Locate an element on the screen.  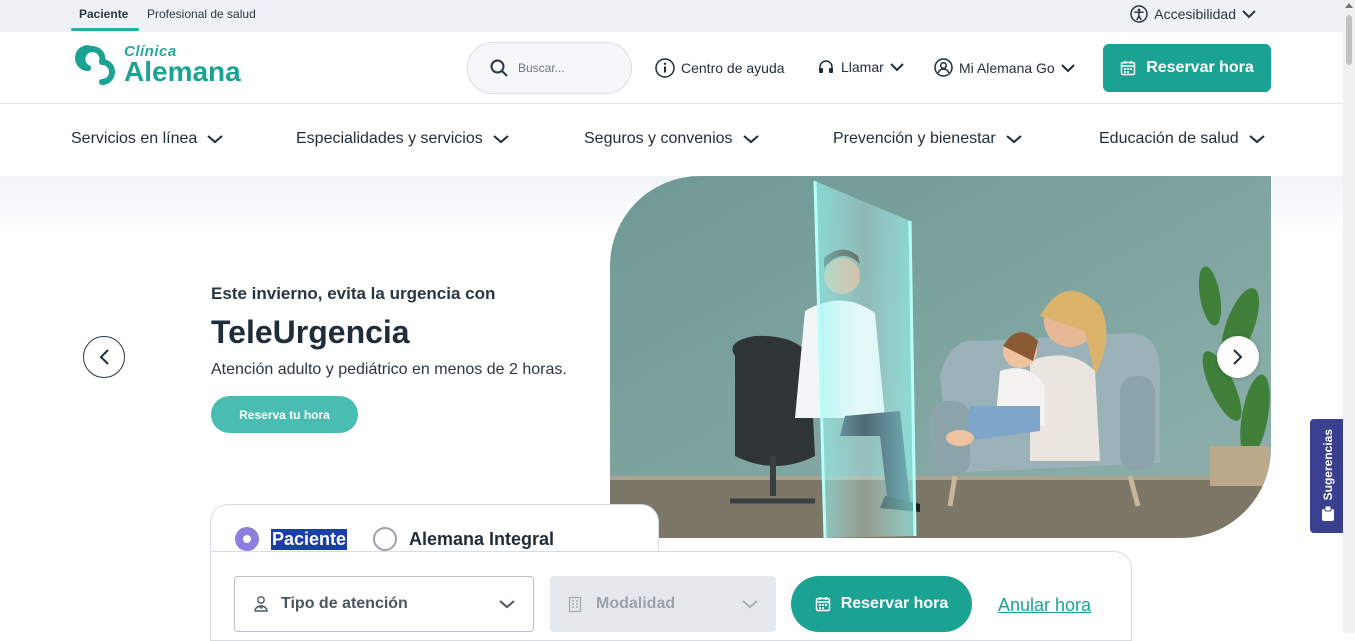
clinica-alemana-logo: Clínica Alemana is located at coordinates (155, 65).